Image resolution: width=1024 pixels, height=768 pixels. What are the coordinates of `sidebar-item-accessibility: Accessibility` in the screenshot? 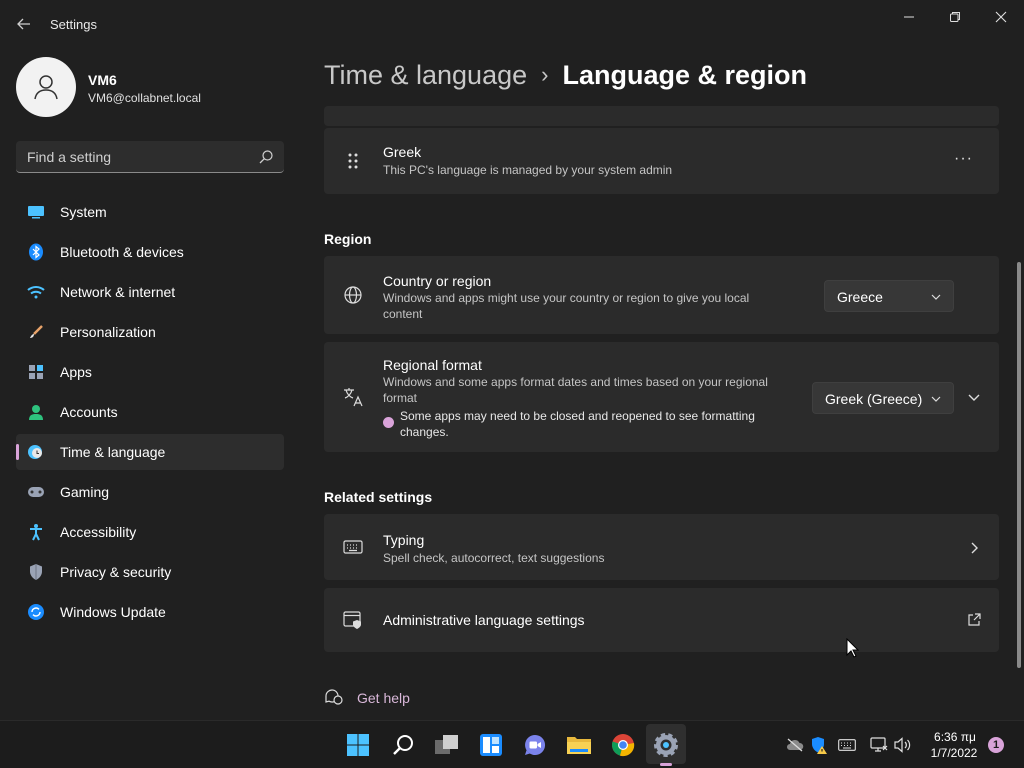 It's located at (150, 532).